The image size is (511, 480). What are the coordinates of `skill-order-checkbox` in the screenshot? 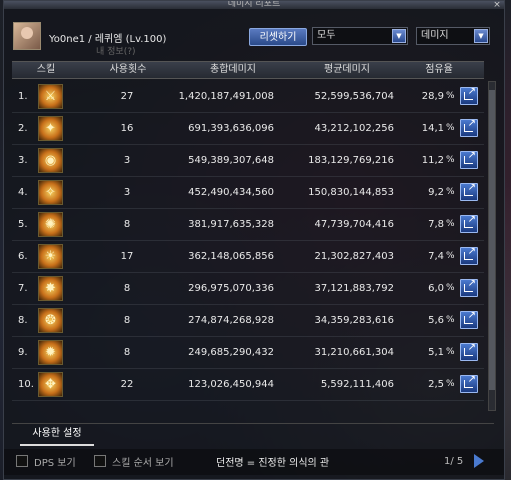 It's located at (100, 461).